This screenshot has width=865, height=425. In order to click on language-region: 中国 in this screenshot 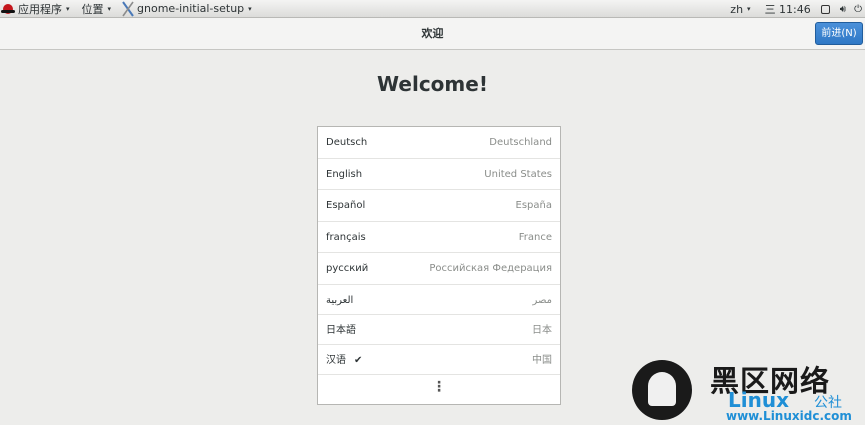, I will do `click(542, 360)`.